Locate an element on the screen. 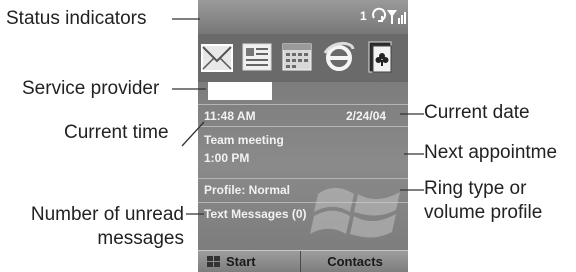 Image resolution: width=576 pixels, height=272 pixels. start-label: Start is located at coordinates (241, 261).